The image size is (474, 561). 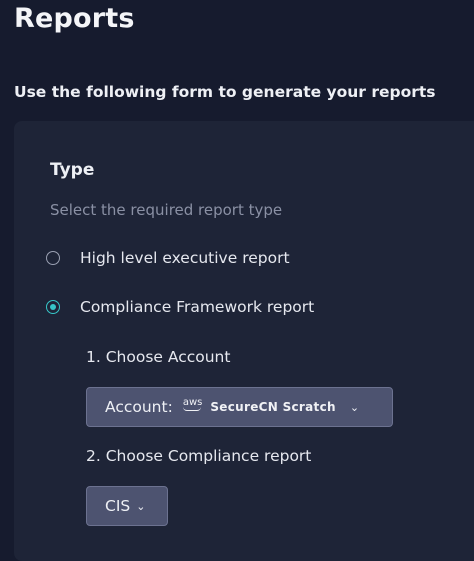 I want to click on radio-label: High level executive report, so click(x=185, y=258).